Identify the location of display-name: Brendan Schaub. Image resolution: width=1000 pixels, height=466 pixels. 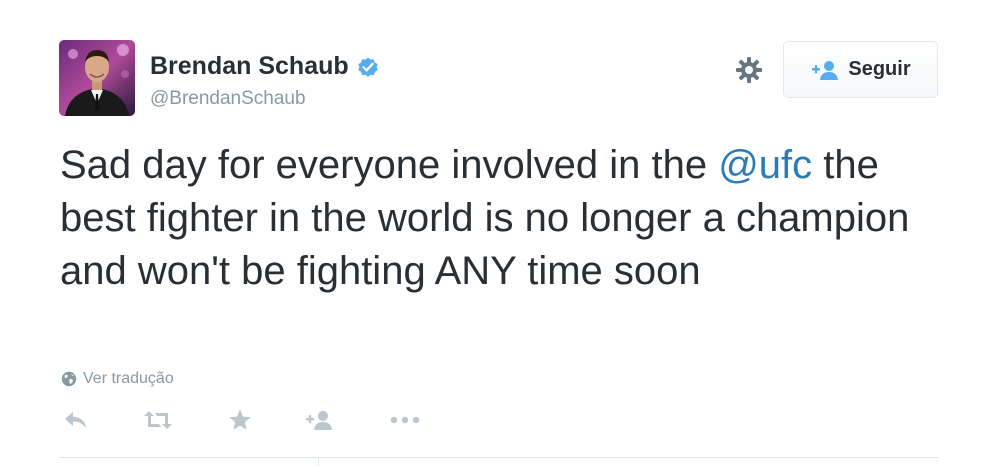
(265, 66).